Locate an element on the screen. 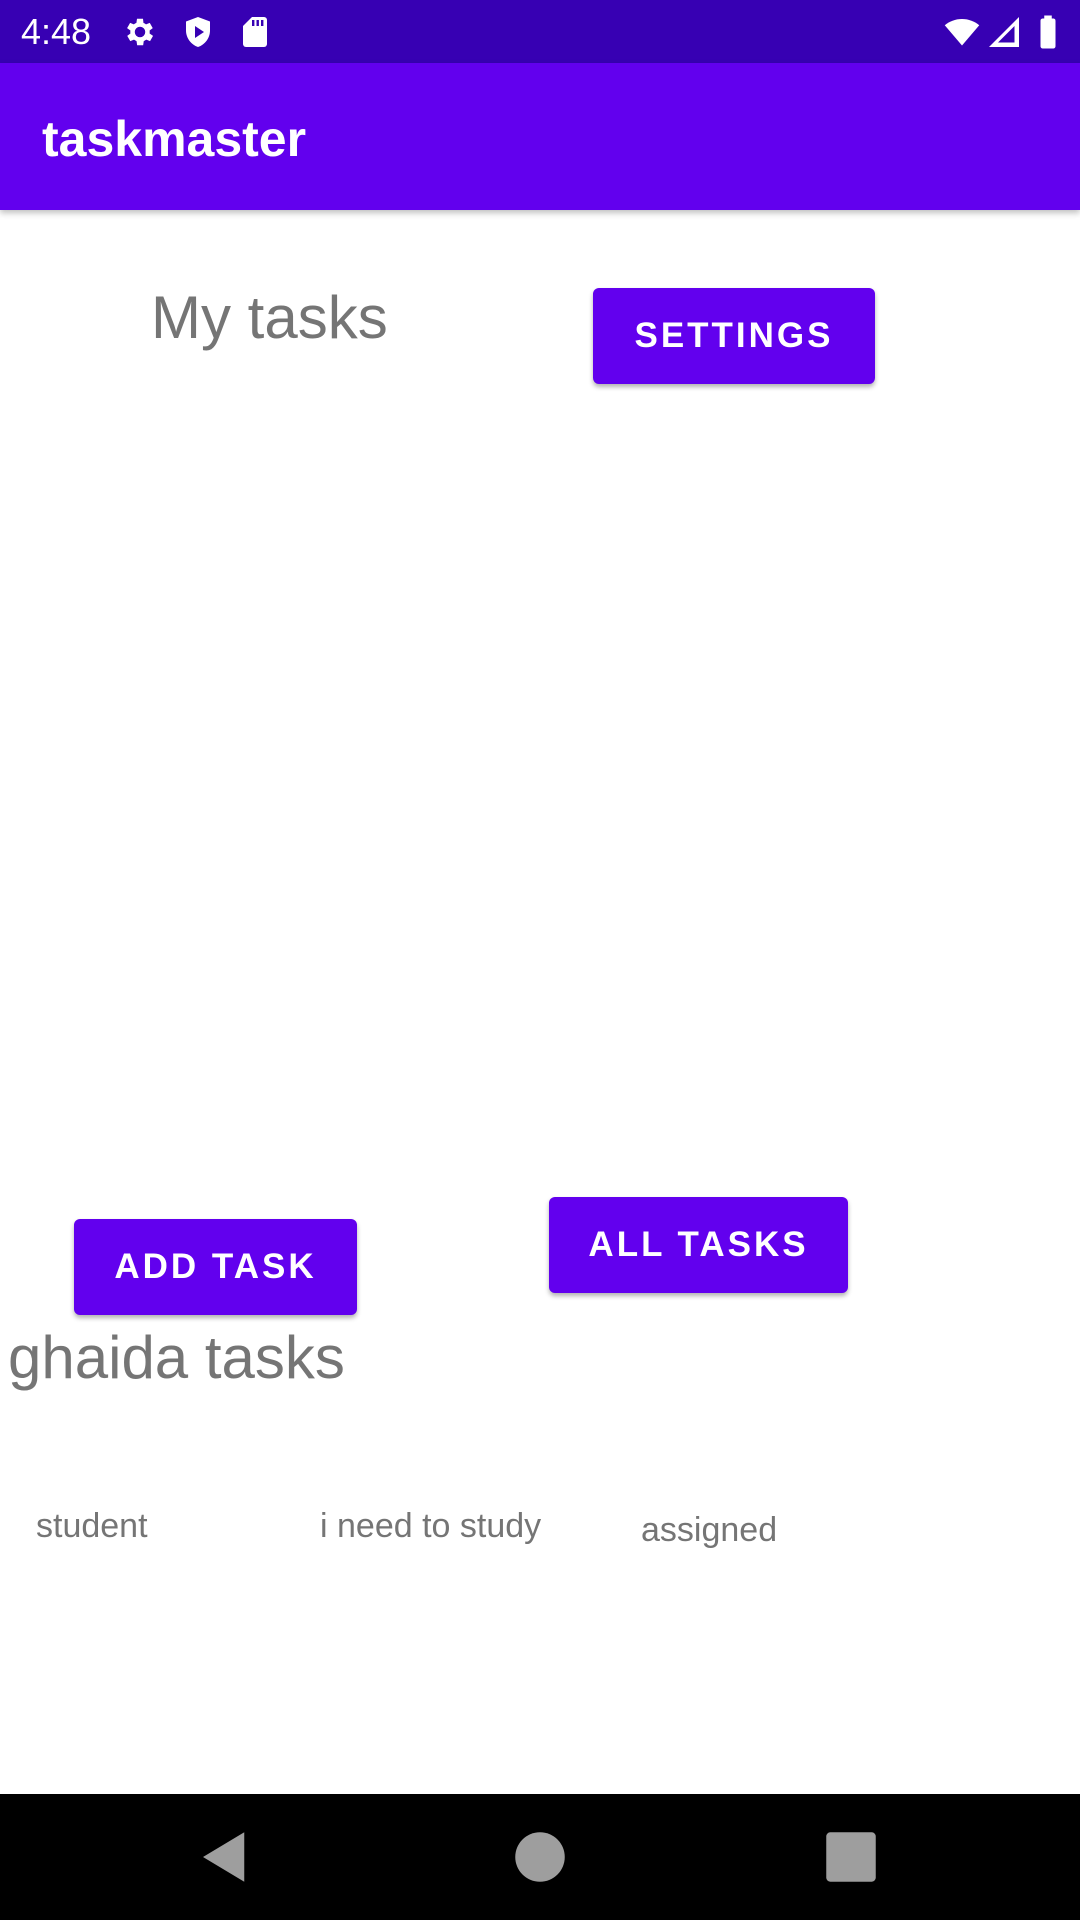 Image resolution: width=1080 pixels, height=1920 pixels. home-icon is located at coordinates (540, 1857).